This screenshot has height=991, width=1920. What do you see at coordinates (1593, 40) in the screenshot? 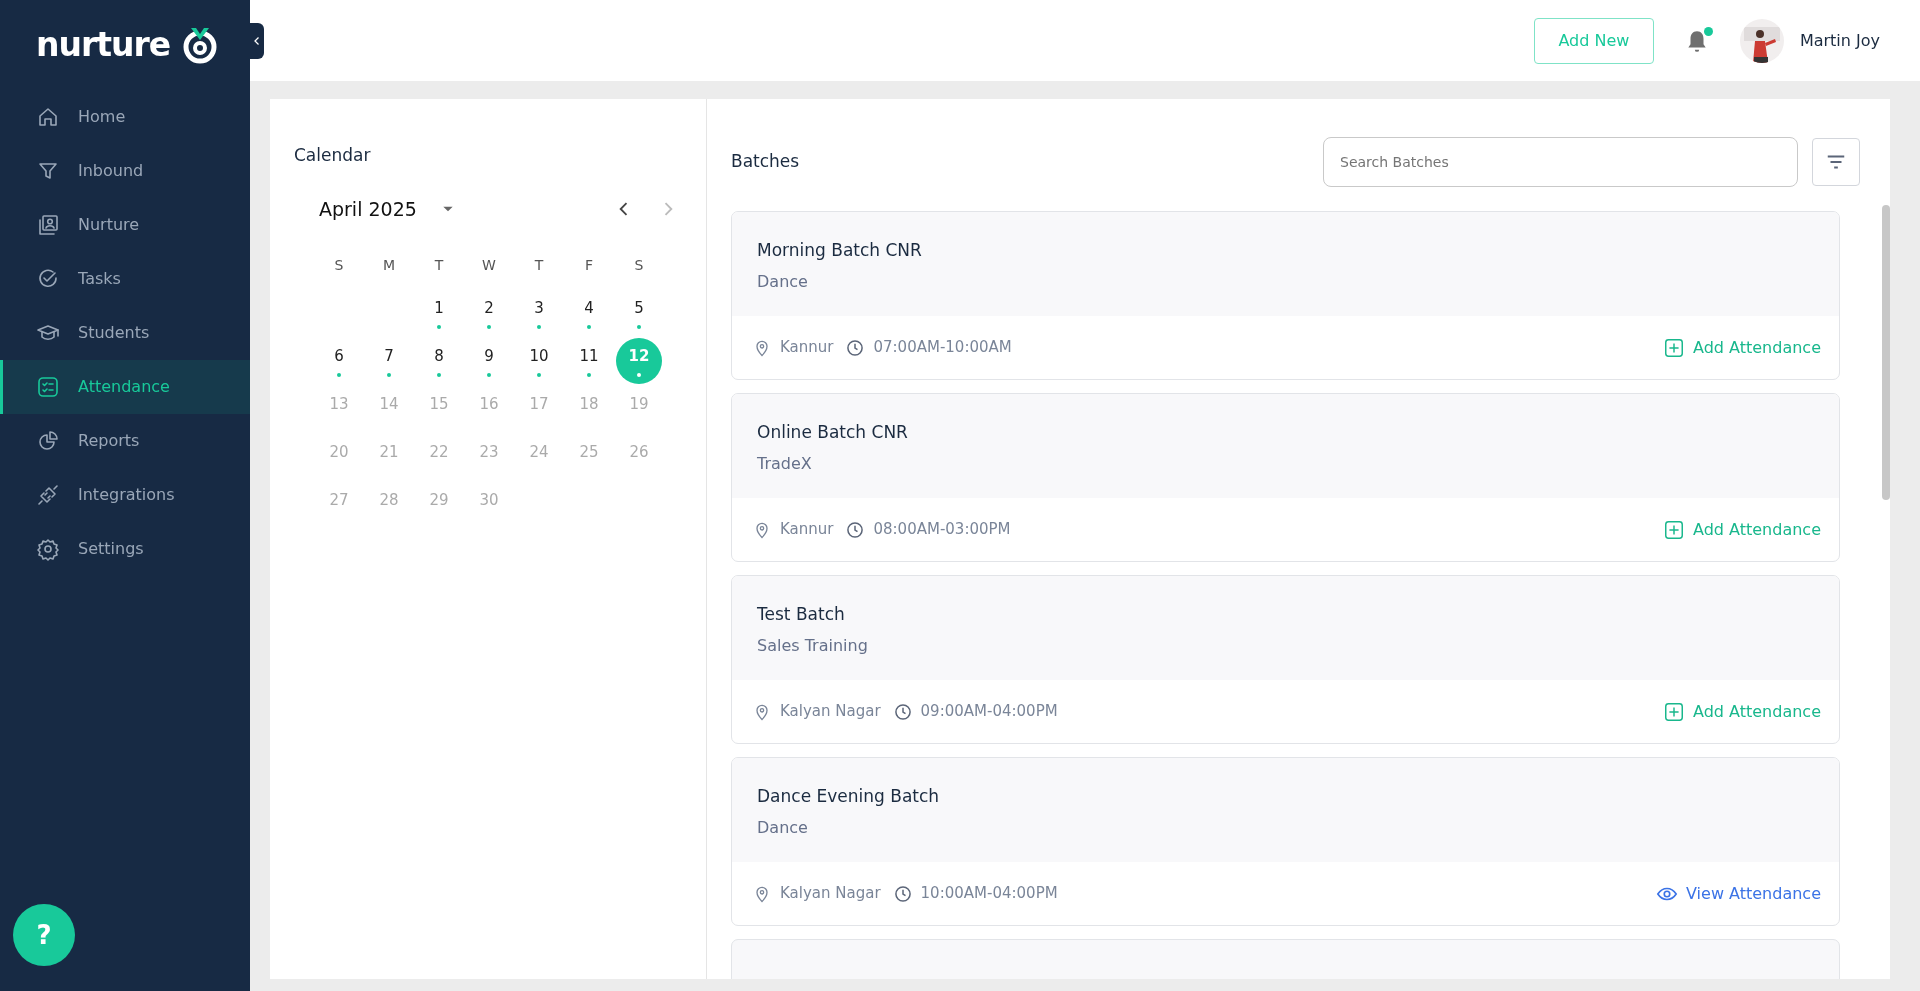
I see `add-new-button: Add New` at bounding box center [1593, 40].